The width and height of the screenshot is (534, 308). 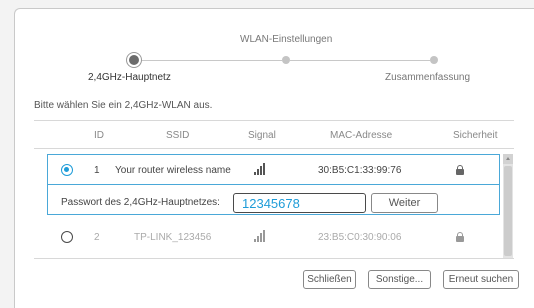 I want to click on progress-line-right, so click(x=360, y=60).